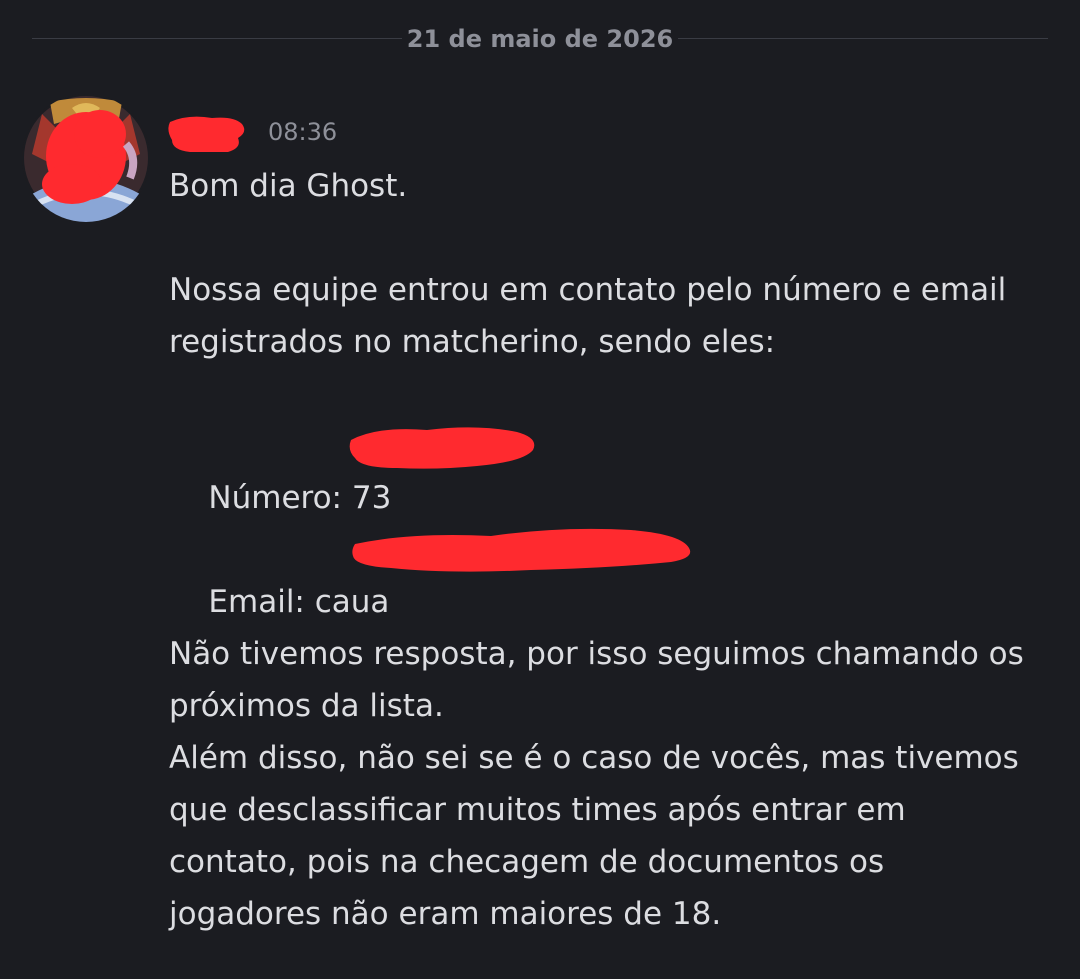  I want to click on author-username, so click(208, 132).